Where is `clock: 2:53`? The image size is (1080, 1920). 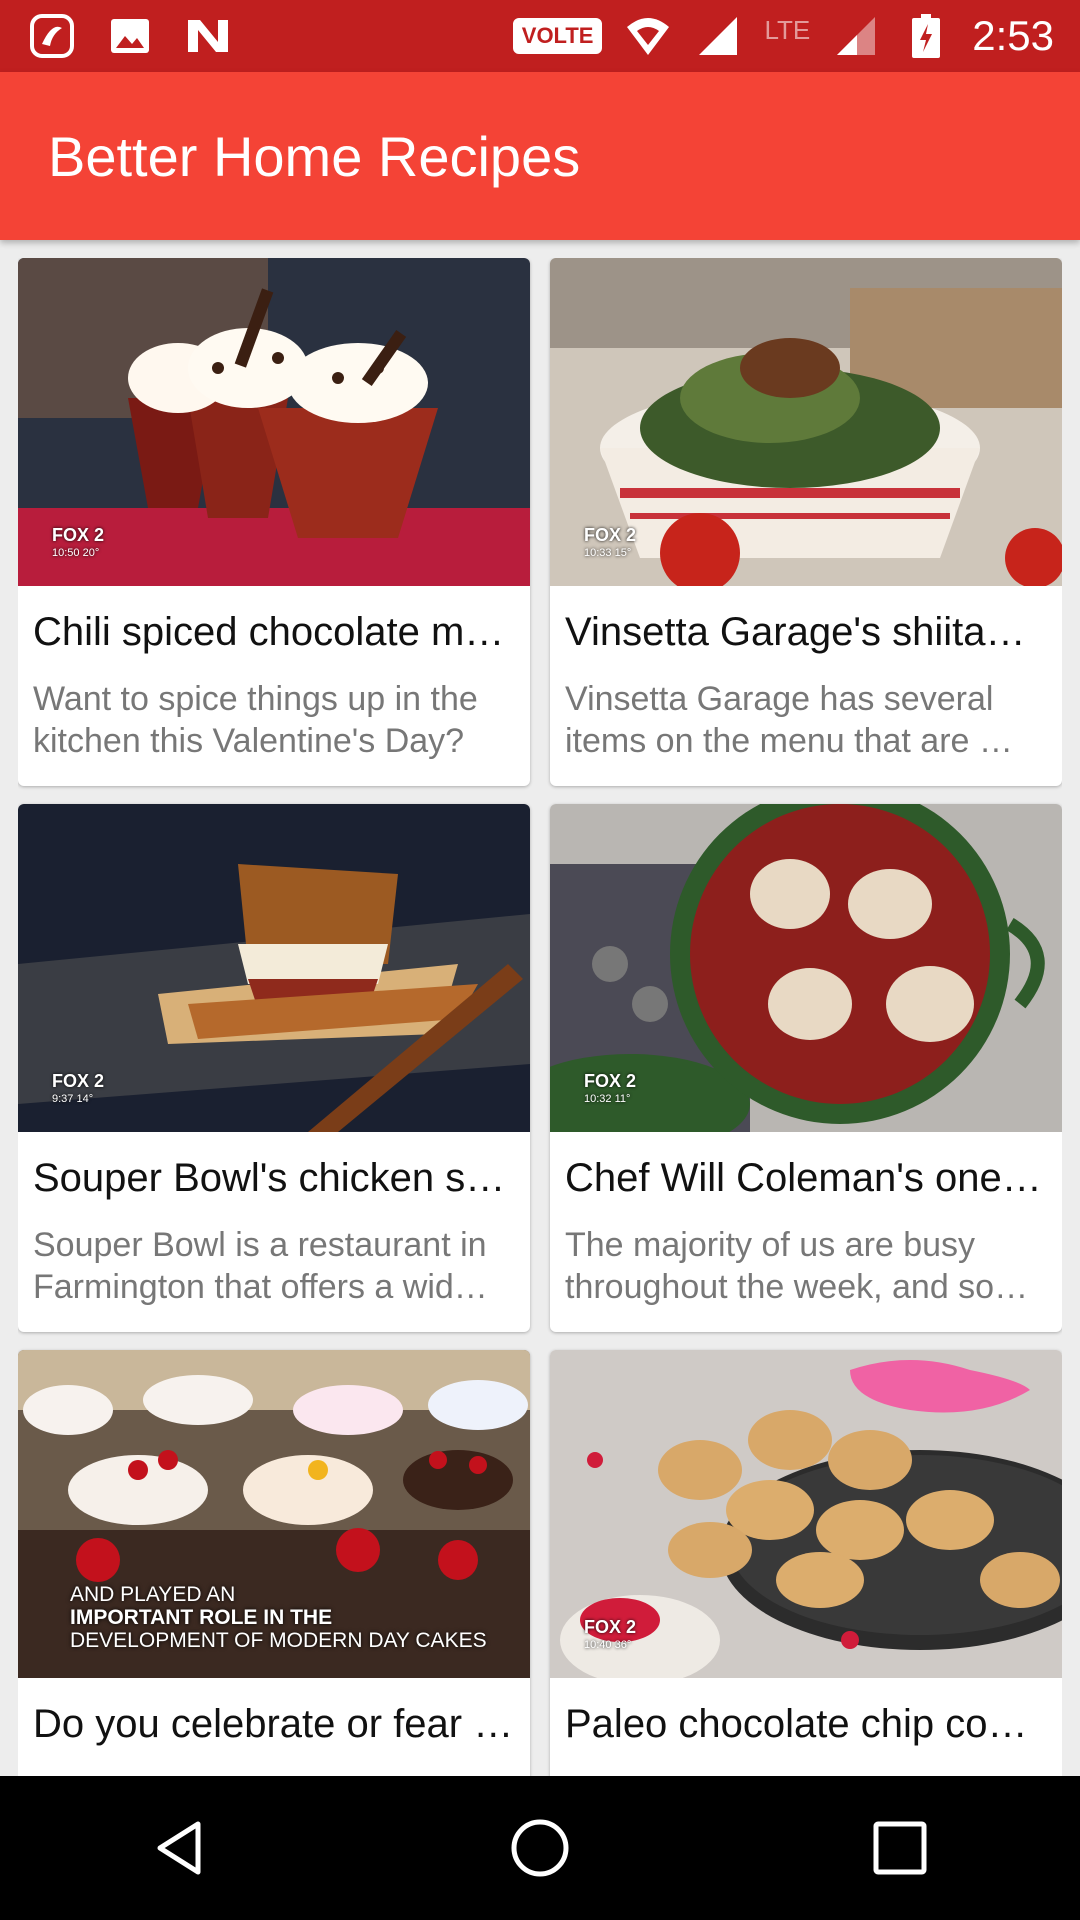
clock: 2:53 is located at coordinates (1013, 35).